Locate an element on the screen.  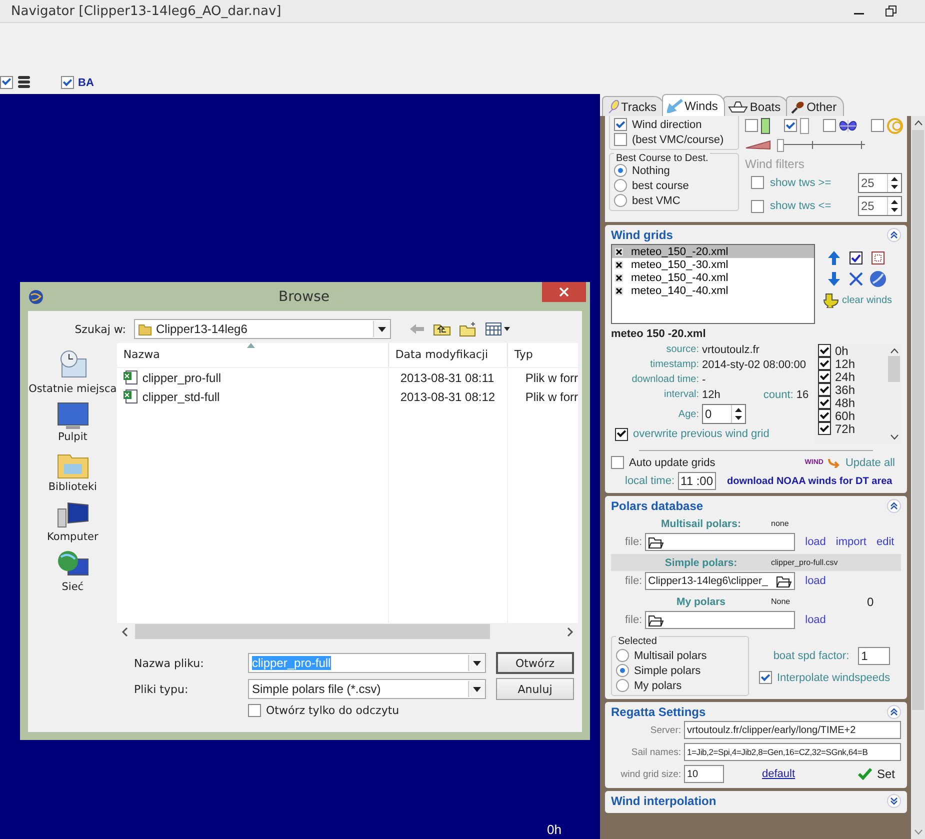
view-menu-icon is located at coordinates (498, 329).